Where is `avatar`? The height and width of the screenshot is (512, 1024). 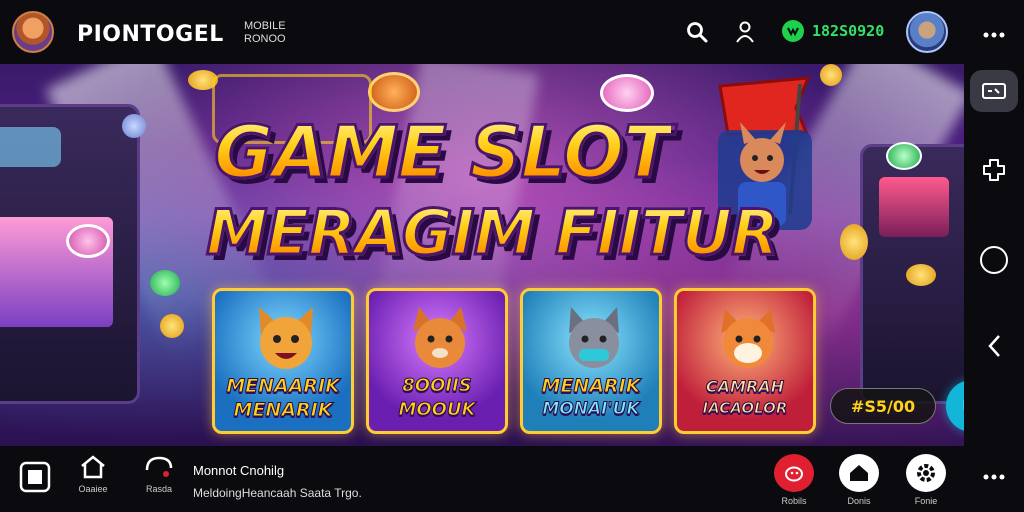
avatar is located at coordinates (927, 32).